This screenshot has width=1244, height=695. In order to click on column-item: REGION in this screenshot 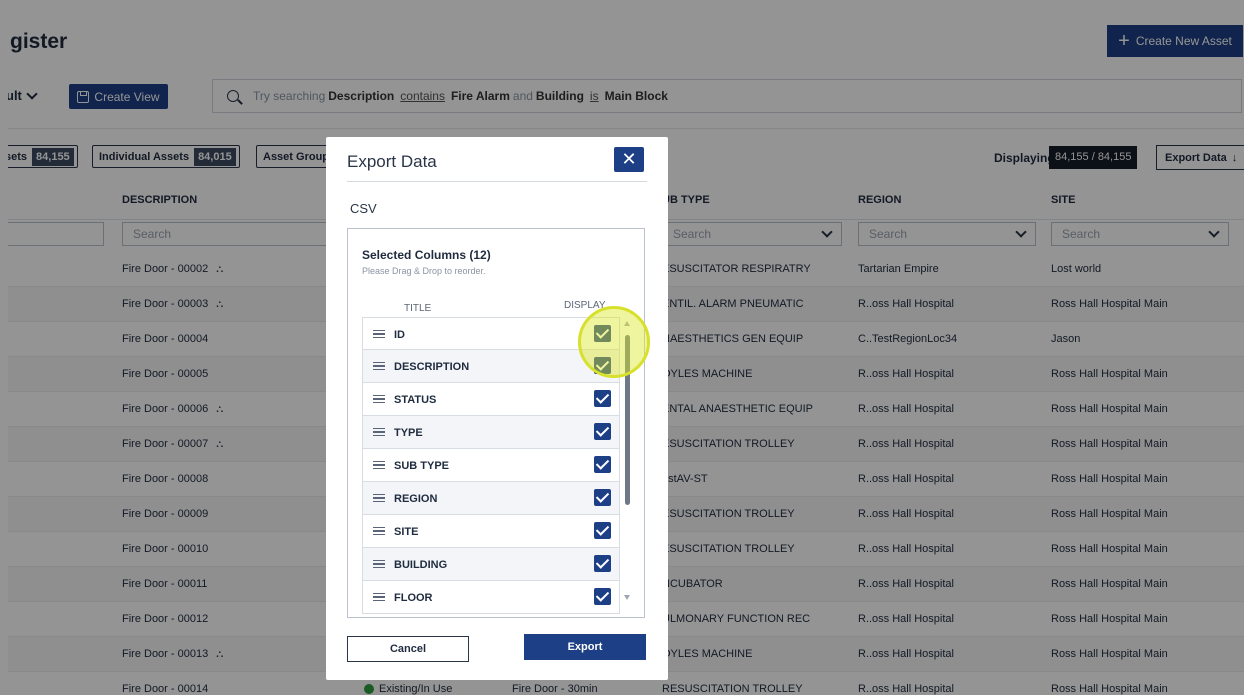, I will do `click(491, 498)`.